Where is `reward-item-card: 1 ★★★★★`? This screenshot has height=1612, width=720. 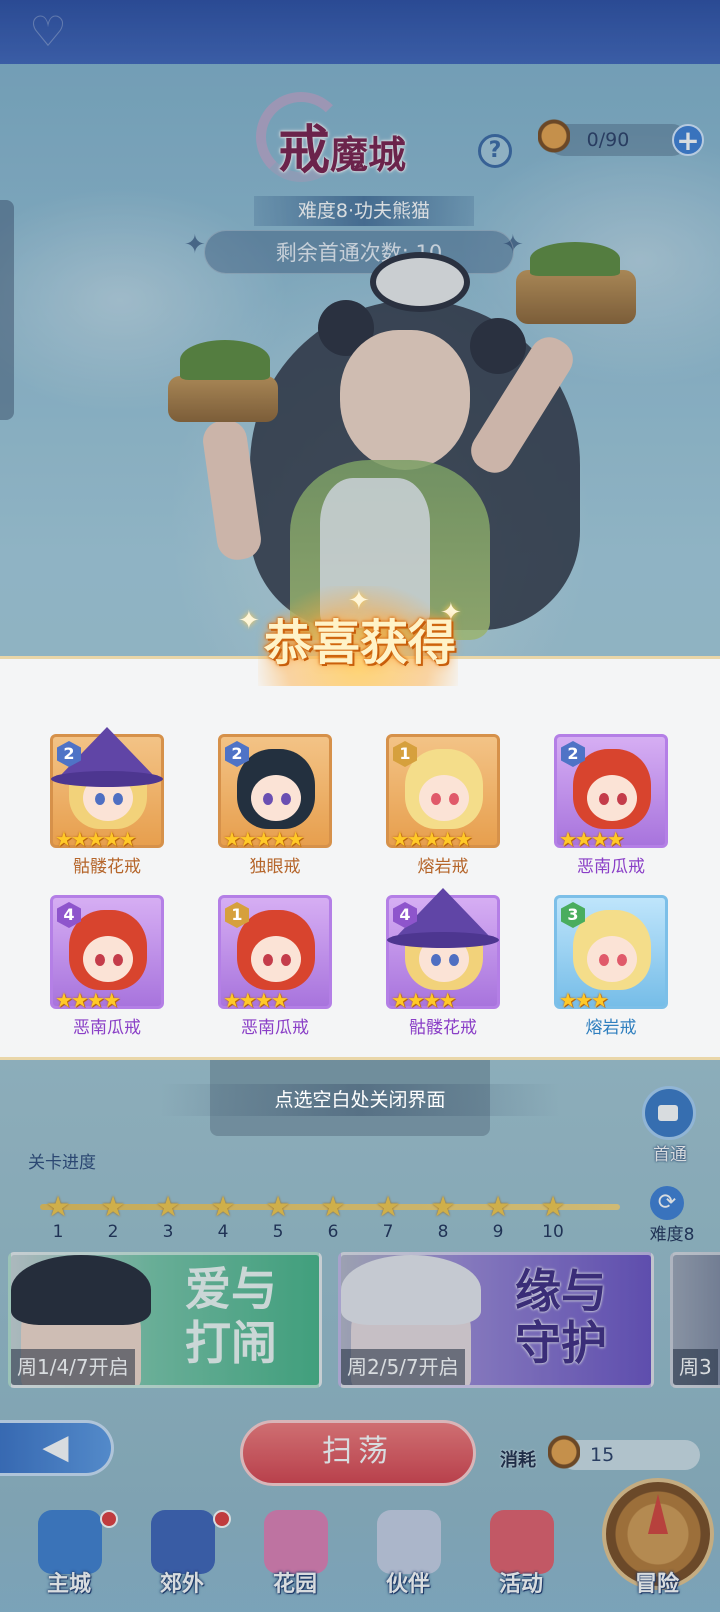
reward-item-card: 1 ★★★★★ is located at coordinates (443, 792).